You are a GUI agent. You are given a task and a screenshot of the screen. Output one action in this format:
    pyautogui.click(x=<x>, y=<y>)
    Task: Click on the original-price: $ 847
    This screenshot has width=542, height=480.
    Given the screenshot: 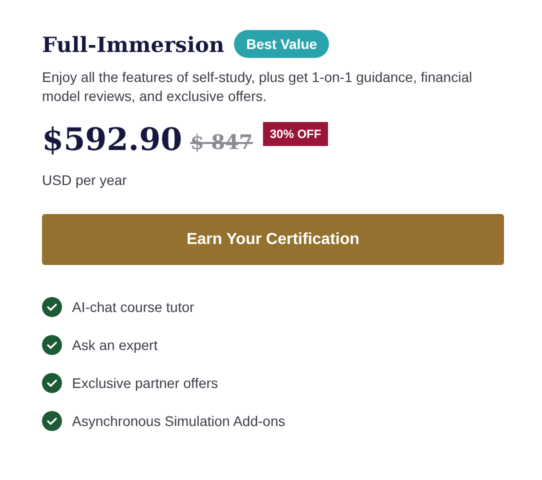 What is the action you would take?
    pyautogui.click(x=221, y=142)
    